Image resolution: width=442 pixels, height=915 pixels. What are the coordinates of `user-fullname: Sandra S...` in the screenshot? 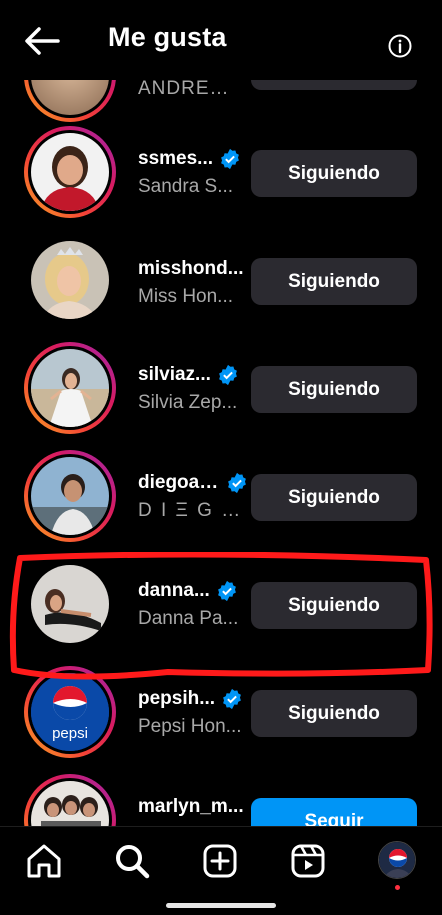 It's located at (186, 186).